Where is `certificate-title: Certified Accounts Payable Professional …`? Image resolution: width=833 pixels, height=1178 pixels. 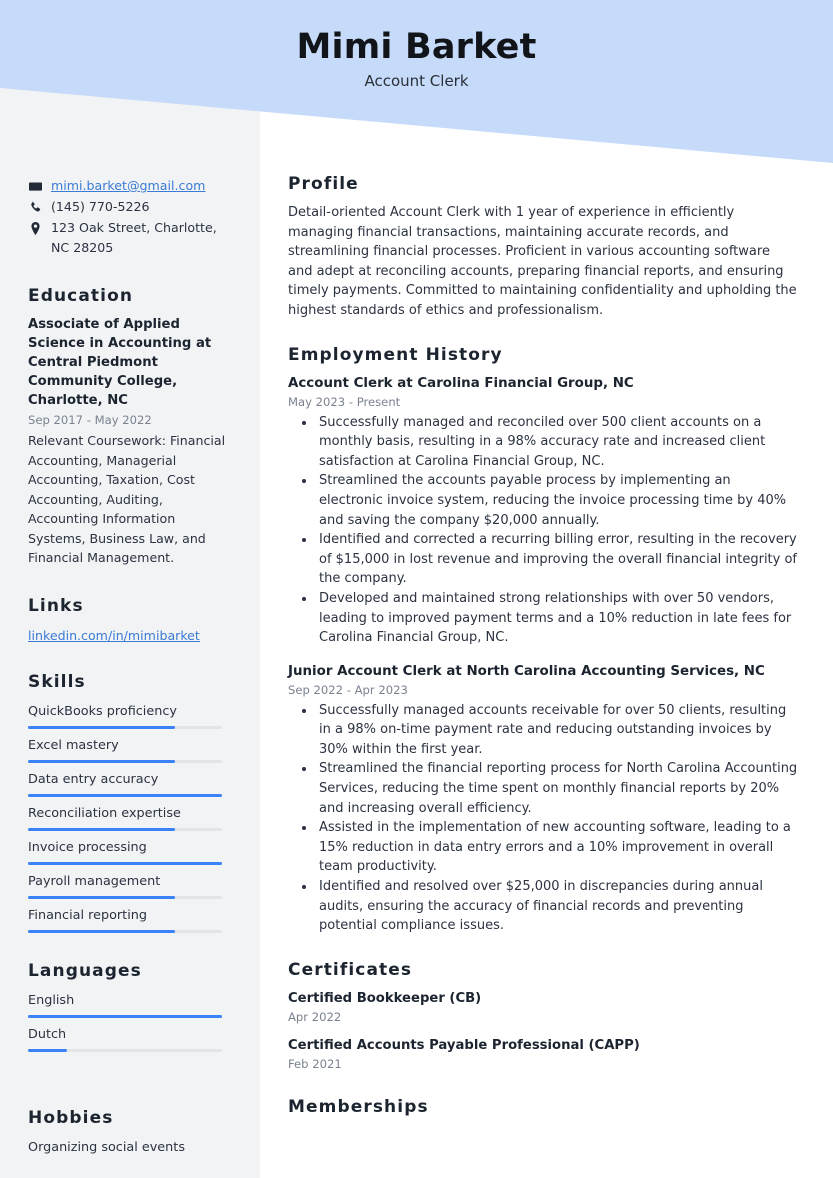
certificate-title: Certified Accounts Payable Professional … is located at coordinates (464, 1045).